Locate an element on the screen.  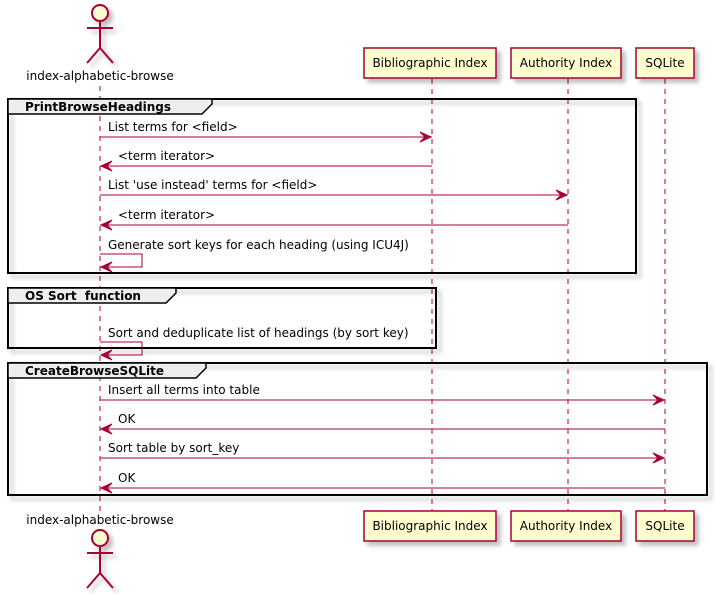
message: Sort table by sort_key is located at coordinates (383, 452).